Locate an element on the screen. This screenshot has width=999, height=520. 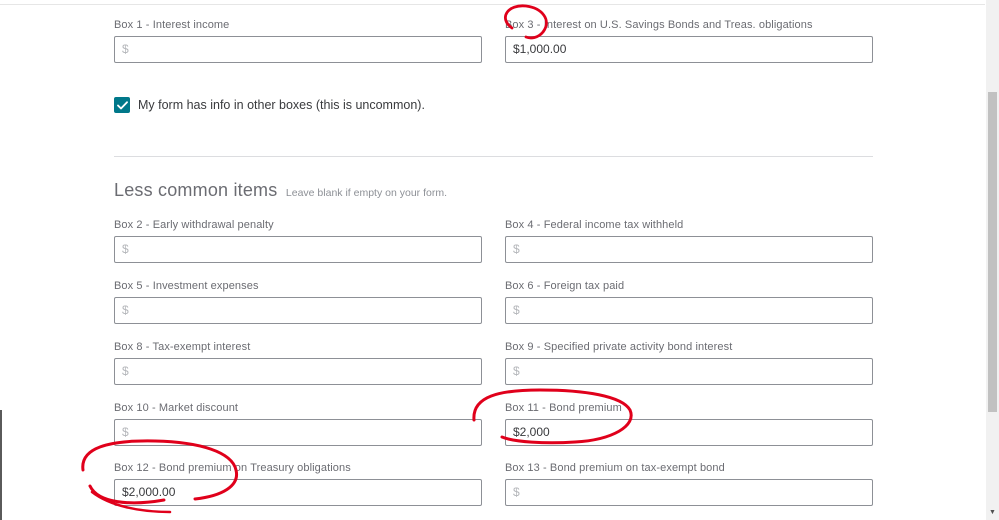
other-boxes-checkbox is located at coordinates (122, 105).